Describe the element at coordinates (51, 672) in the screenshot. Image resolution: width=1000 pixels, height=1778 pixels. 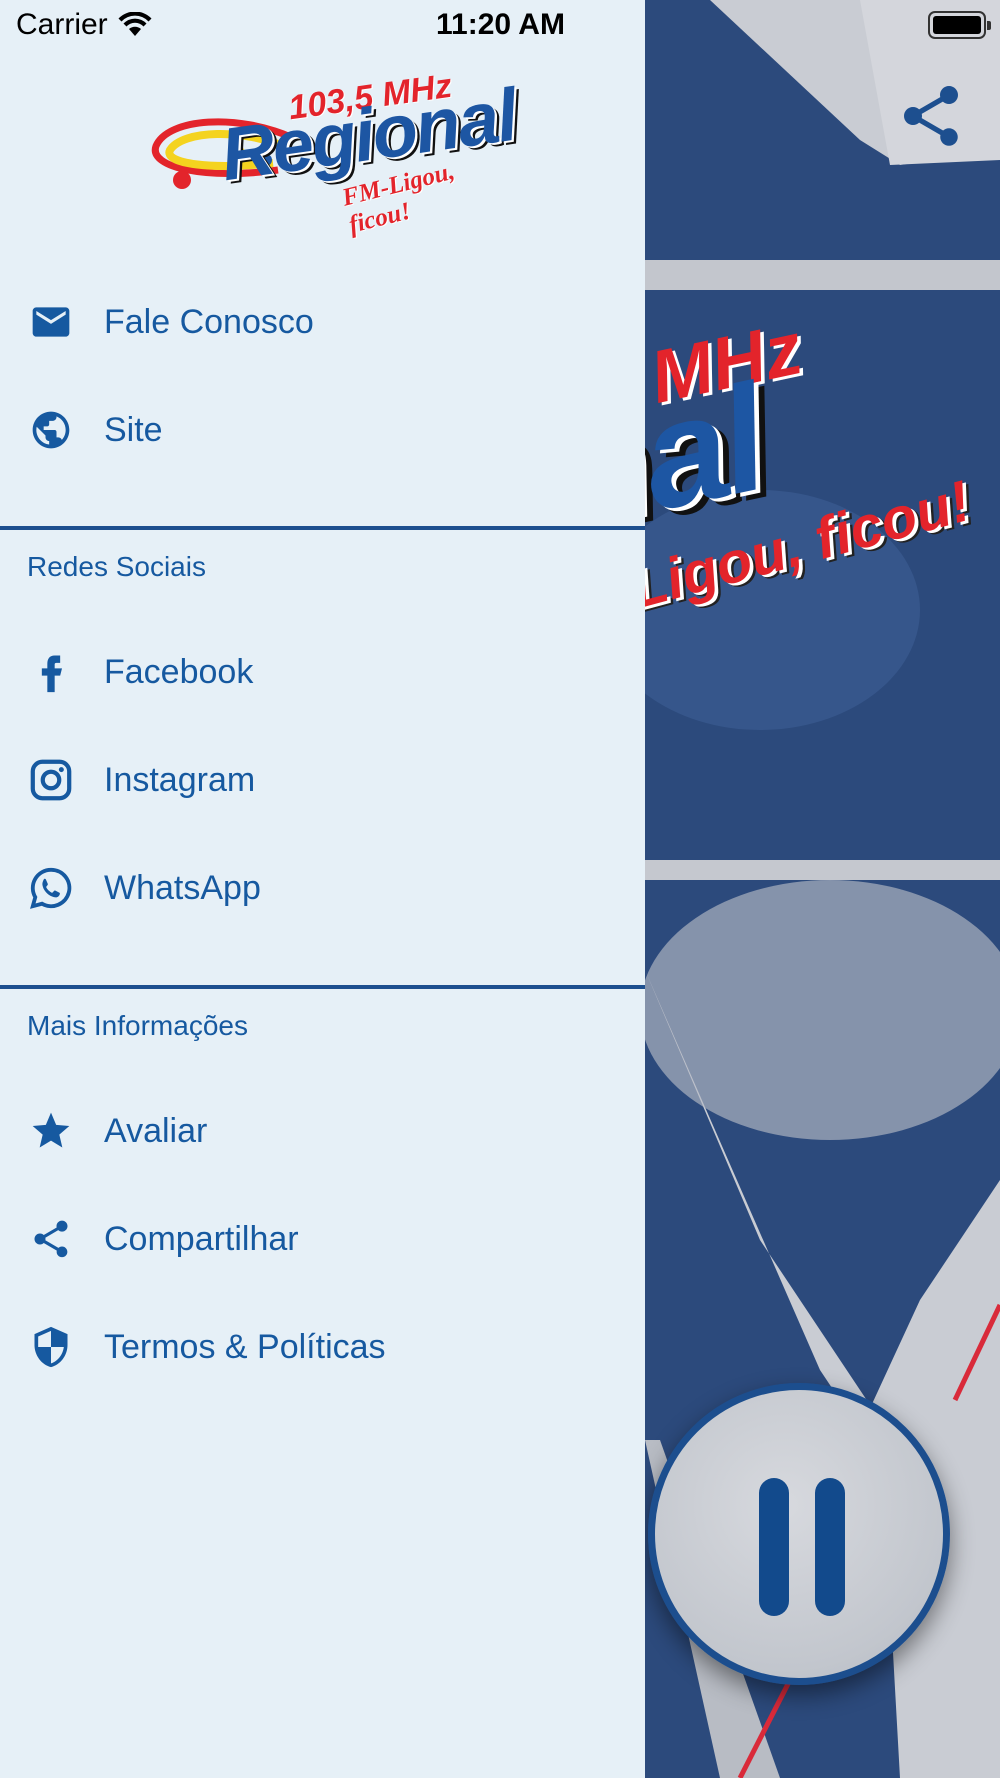
I see `facebook-icon` at that location.